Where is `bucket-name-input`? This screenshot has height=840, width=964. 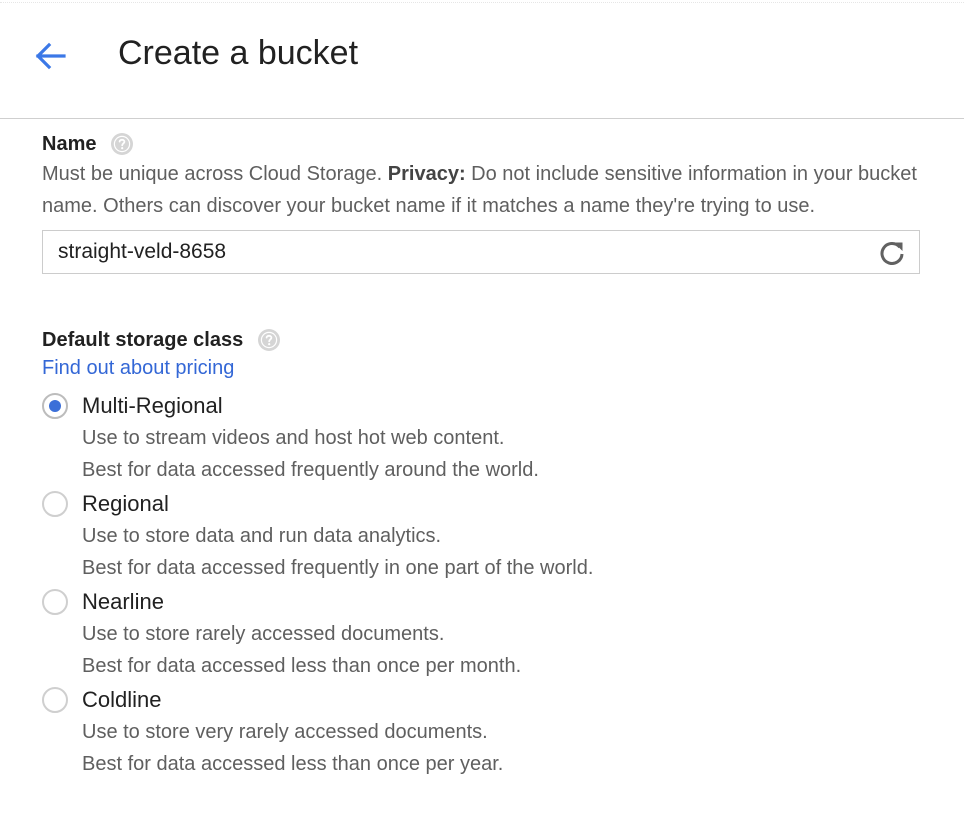 bucket-name-input is located at coordinates (453, 252).